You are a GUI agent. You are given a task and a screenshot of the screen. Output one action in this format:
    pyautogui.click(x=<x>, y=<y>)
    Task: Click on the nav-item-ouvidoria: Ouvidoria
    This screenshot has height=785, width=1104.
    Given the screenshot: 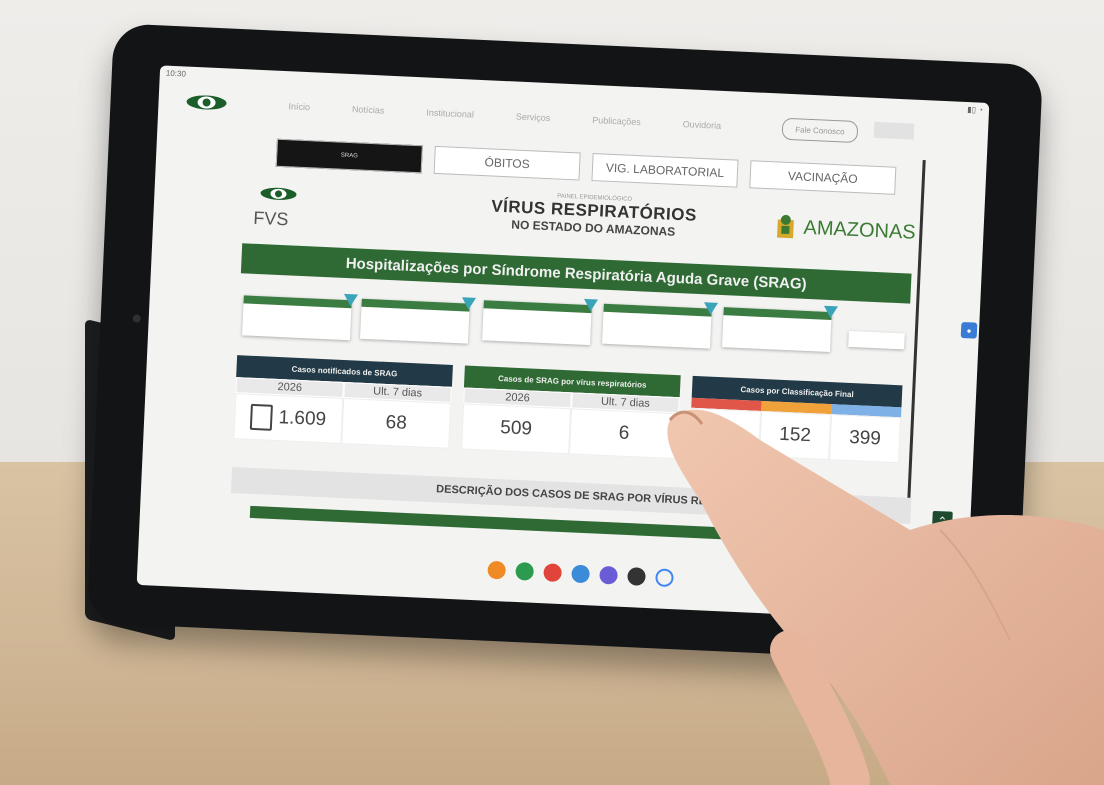 What is the action you would take?
    pyautogui.click(x=701, y=125)
    